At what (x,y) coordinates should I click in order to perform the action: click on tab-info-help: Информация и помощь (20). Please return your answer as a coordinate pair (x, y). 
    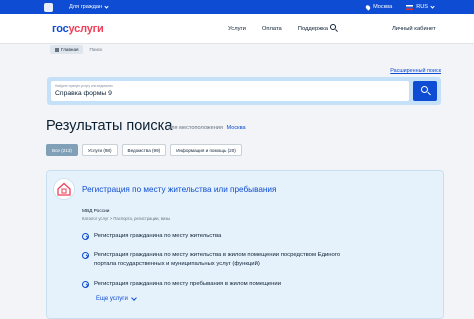
    Looking at the image, I should click on (206, 150).